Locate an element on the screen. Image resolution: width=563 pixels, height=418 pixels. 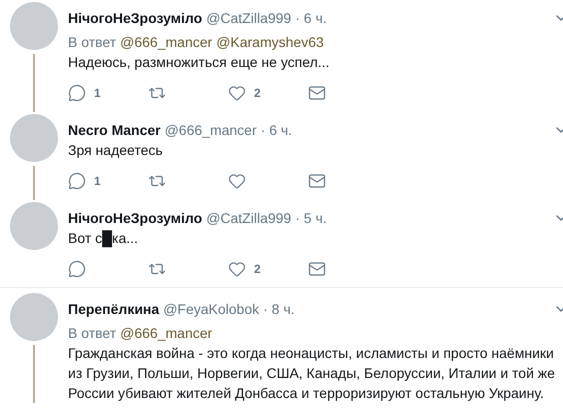
user-name: Перепёлкина is located at coordinates (114, 309).